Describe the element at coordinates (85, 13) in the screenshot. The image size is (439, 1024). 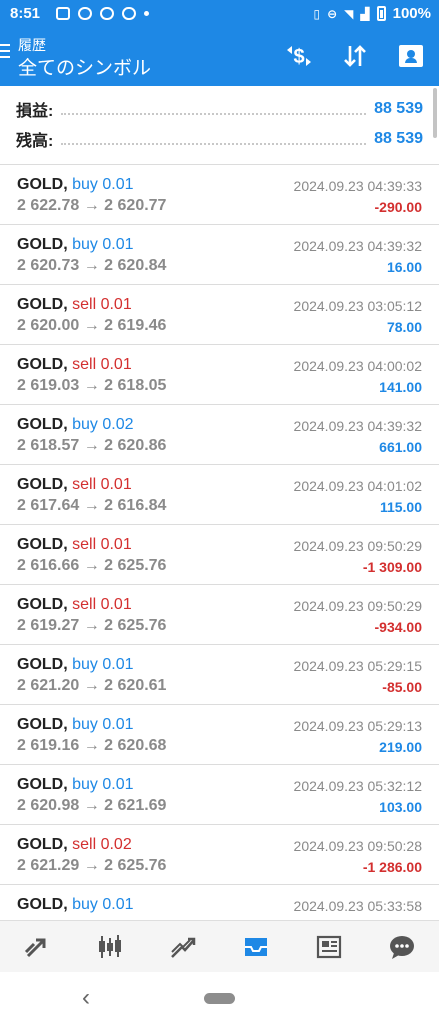
I see `line-notification-icon` at that location.